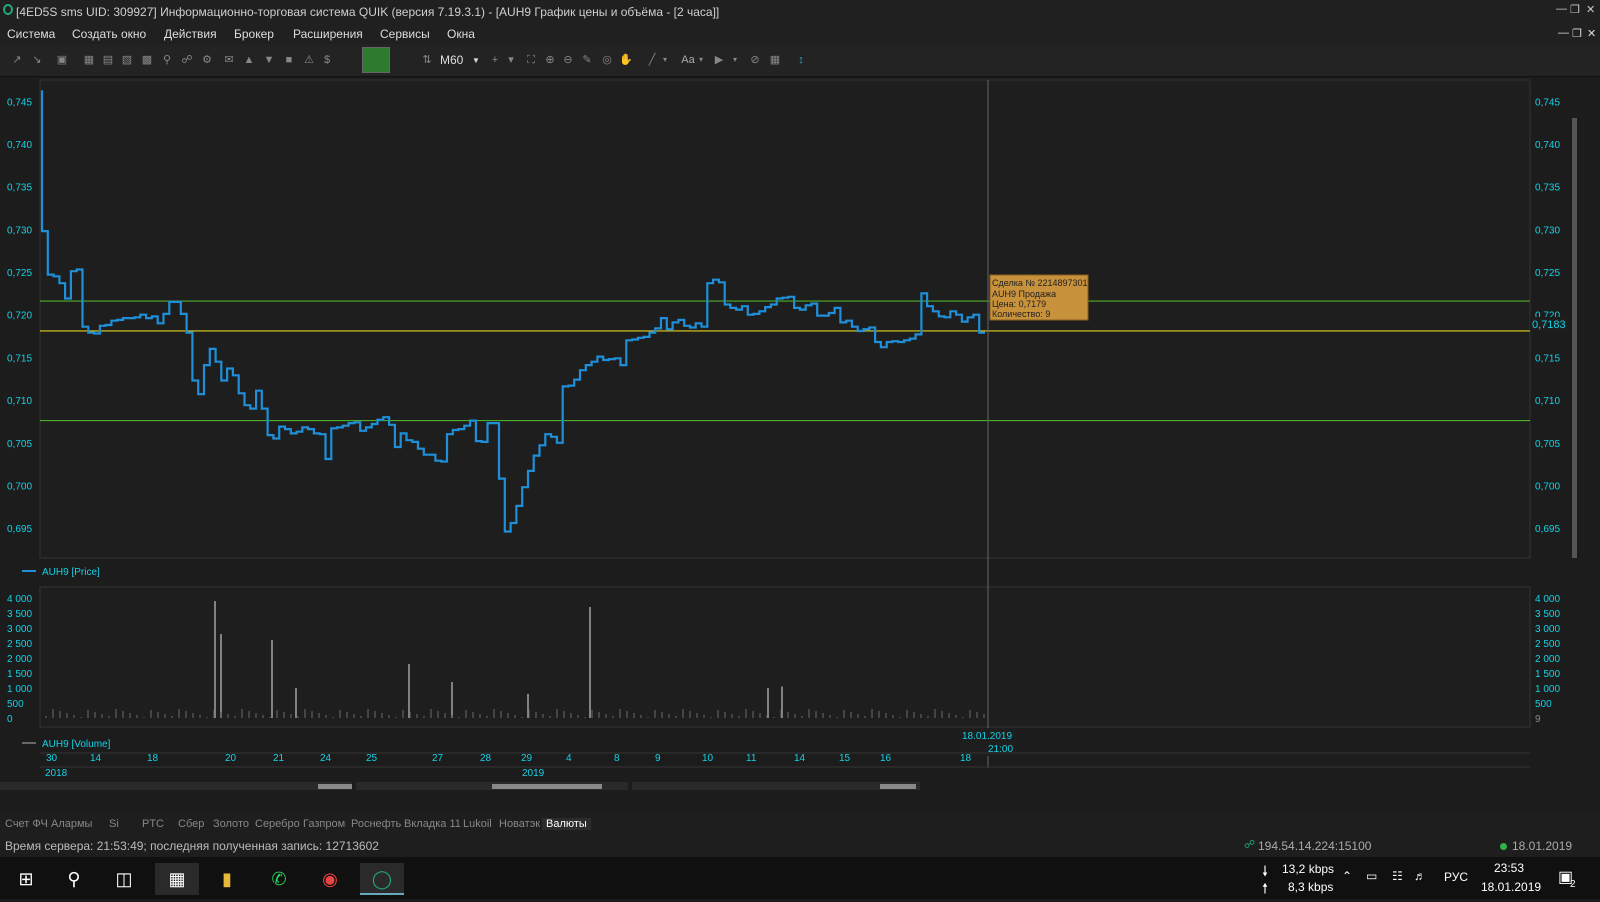 Image resolution: width=1600 pixels, height=902 pixels. I want to click on zoom-in-icon: ⊕, so click(550, 60).